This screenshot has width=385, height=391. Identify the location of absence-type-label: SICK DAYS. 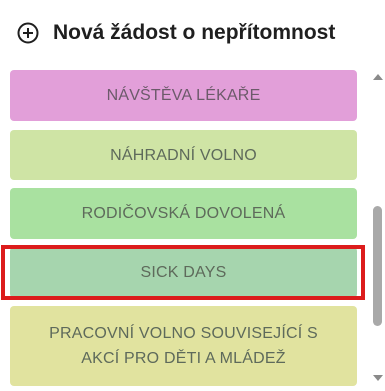
(183, 272).